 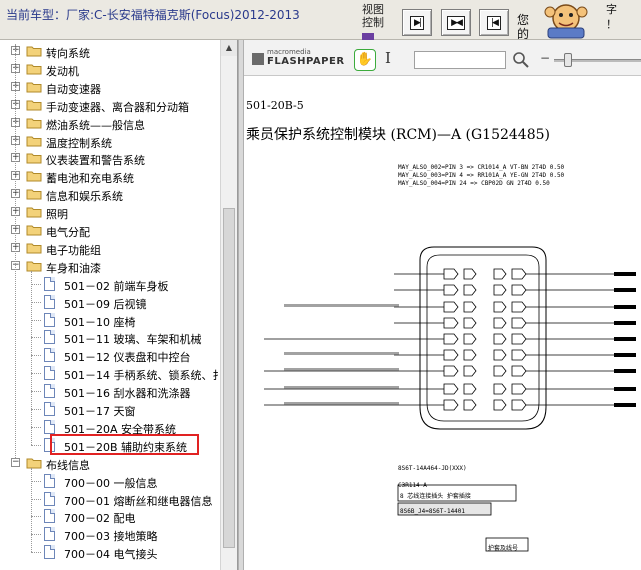 I want to click on connector-ref-label: C3R114-A, so click(x=412, y=485).